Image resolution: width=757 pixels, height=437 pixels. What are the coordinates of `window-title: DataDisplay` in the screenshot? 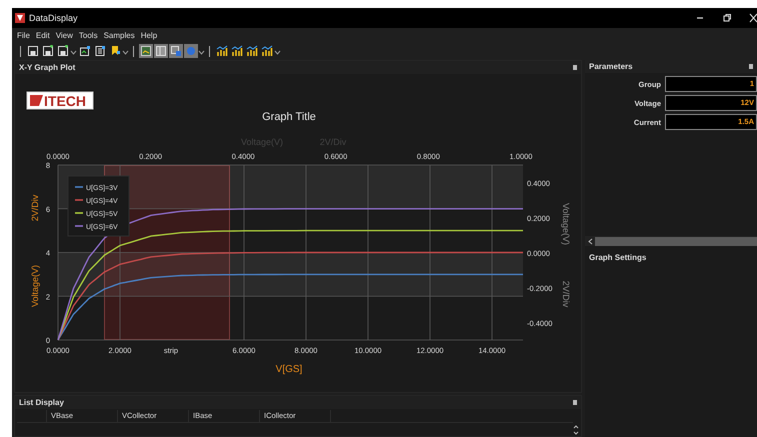 It's located at (53, 18).